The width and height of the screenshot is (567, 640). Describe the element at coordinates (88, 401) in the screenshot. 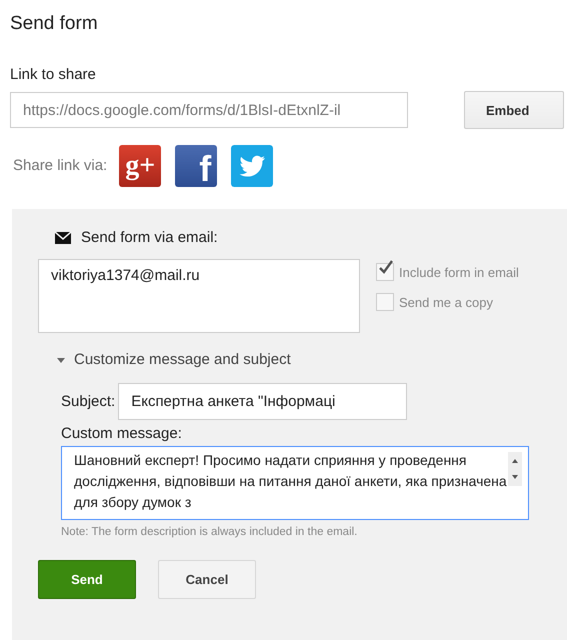

I see `subject-label: Subject:` at that location.